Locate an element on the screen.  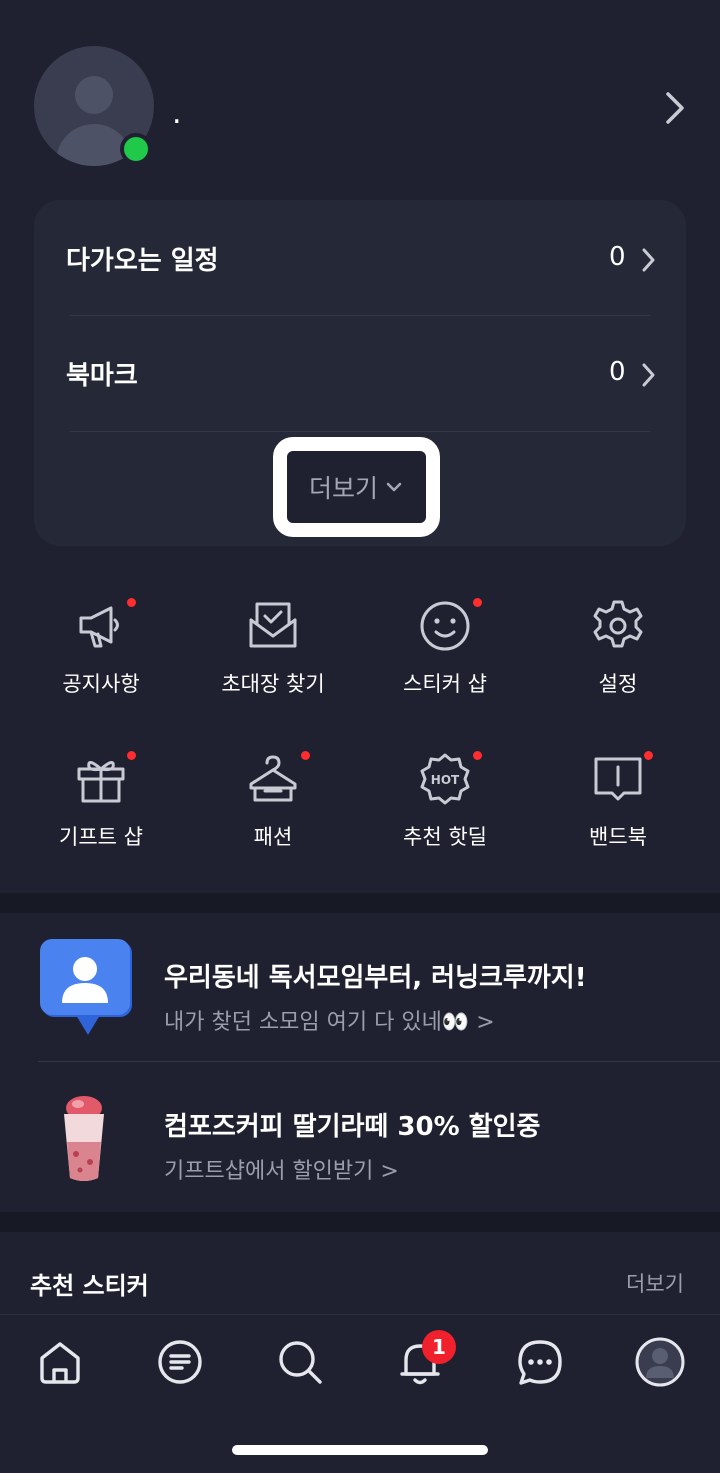
promo-item: 컴포즈커피 딸기라떼 30% 할인중 기프트샵에서 할인받기 > is located at coordinates (360, 1137).